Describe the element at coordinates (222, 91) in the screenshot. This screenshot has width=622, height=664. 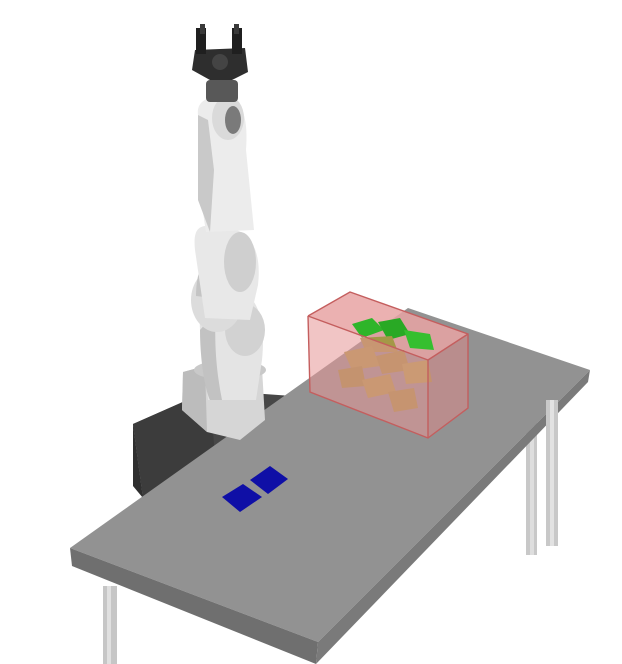
I see `robot-wrist-joint` at that location.